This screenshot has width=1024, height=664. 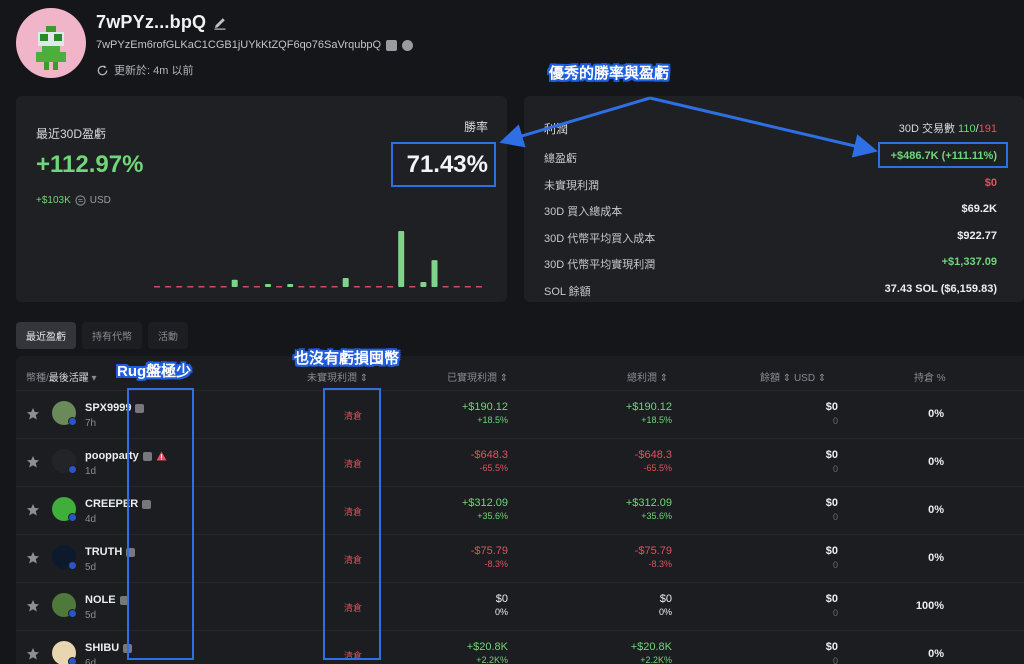 I want to click on tab-bar: 最近盈虧 持有代幣 活動, so click(x=102, y=335).